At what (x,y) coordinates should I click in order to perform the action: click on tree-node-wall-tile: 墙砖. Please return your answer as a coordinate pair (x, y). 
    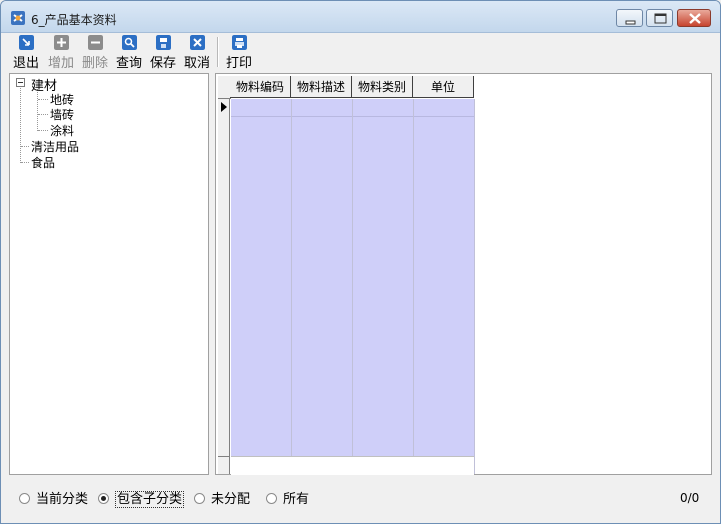
    Looking at the image, I should click on (62, 114).